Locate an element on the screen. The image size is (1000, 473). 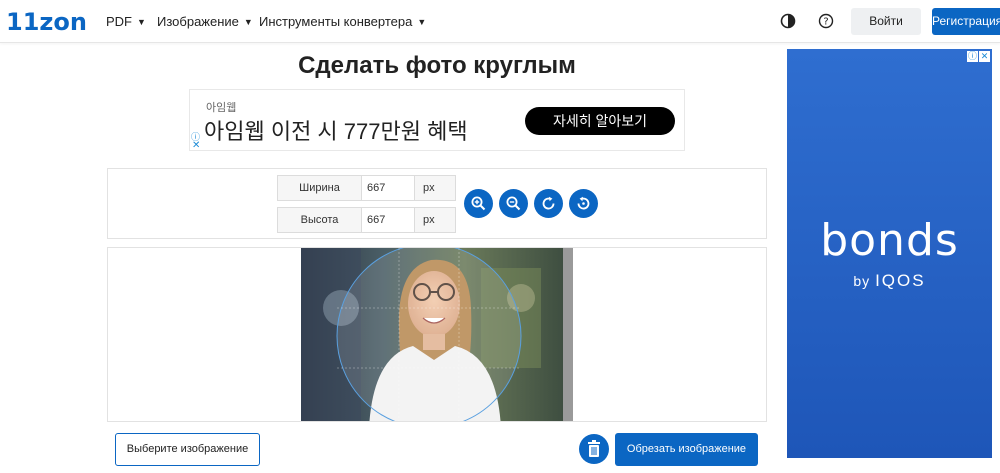
ad-headline: 아임웹 이전 시 777만원 혜택 is located at coordinates (336, 131).